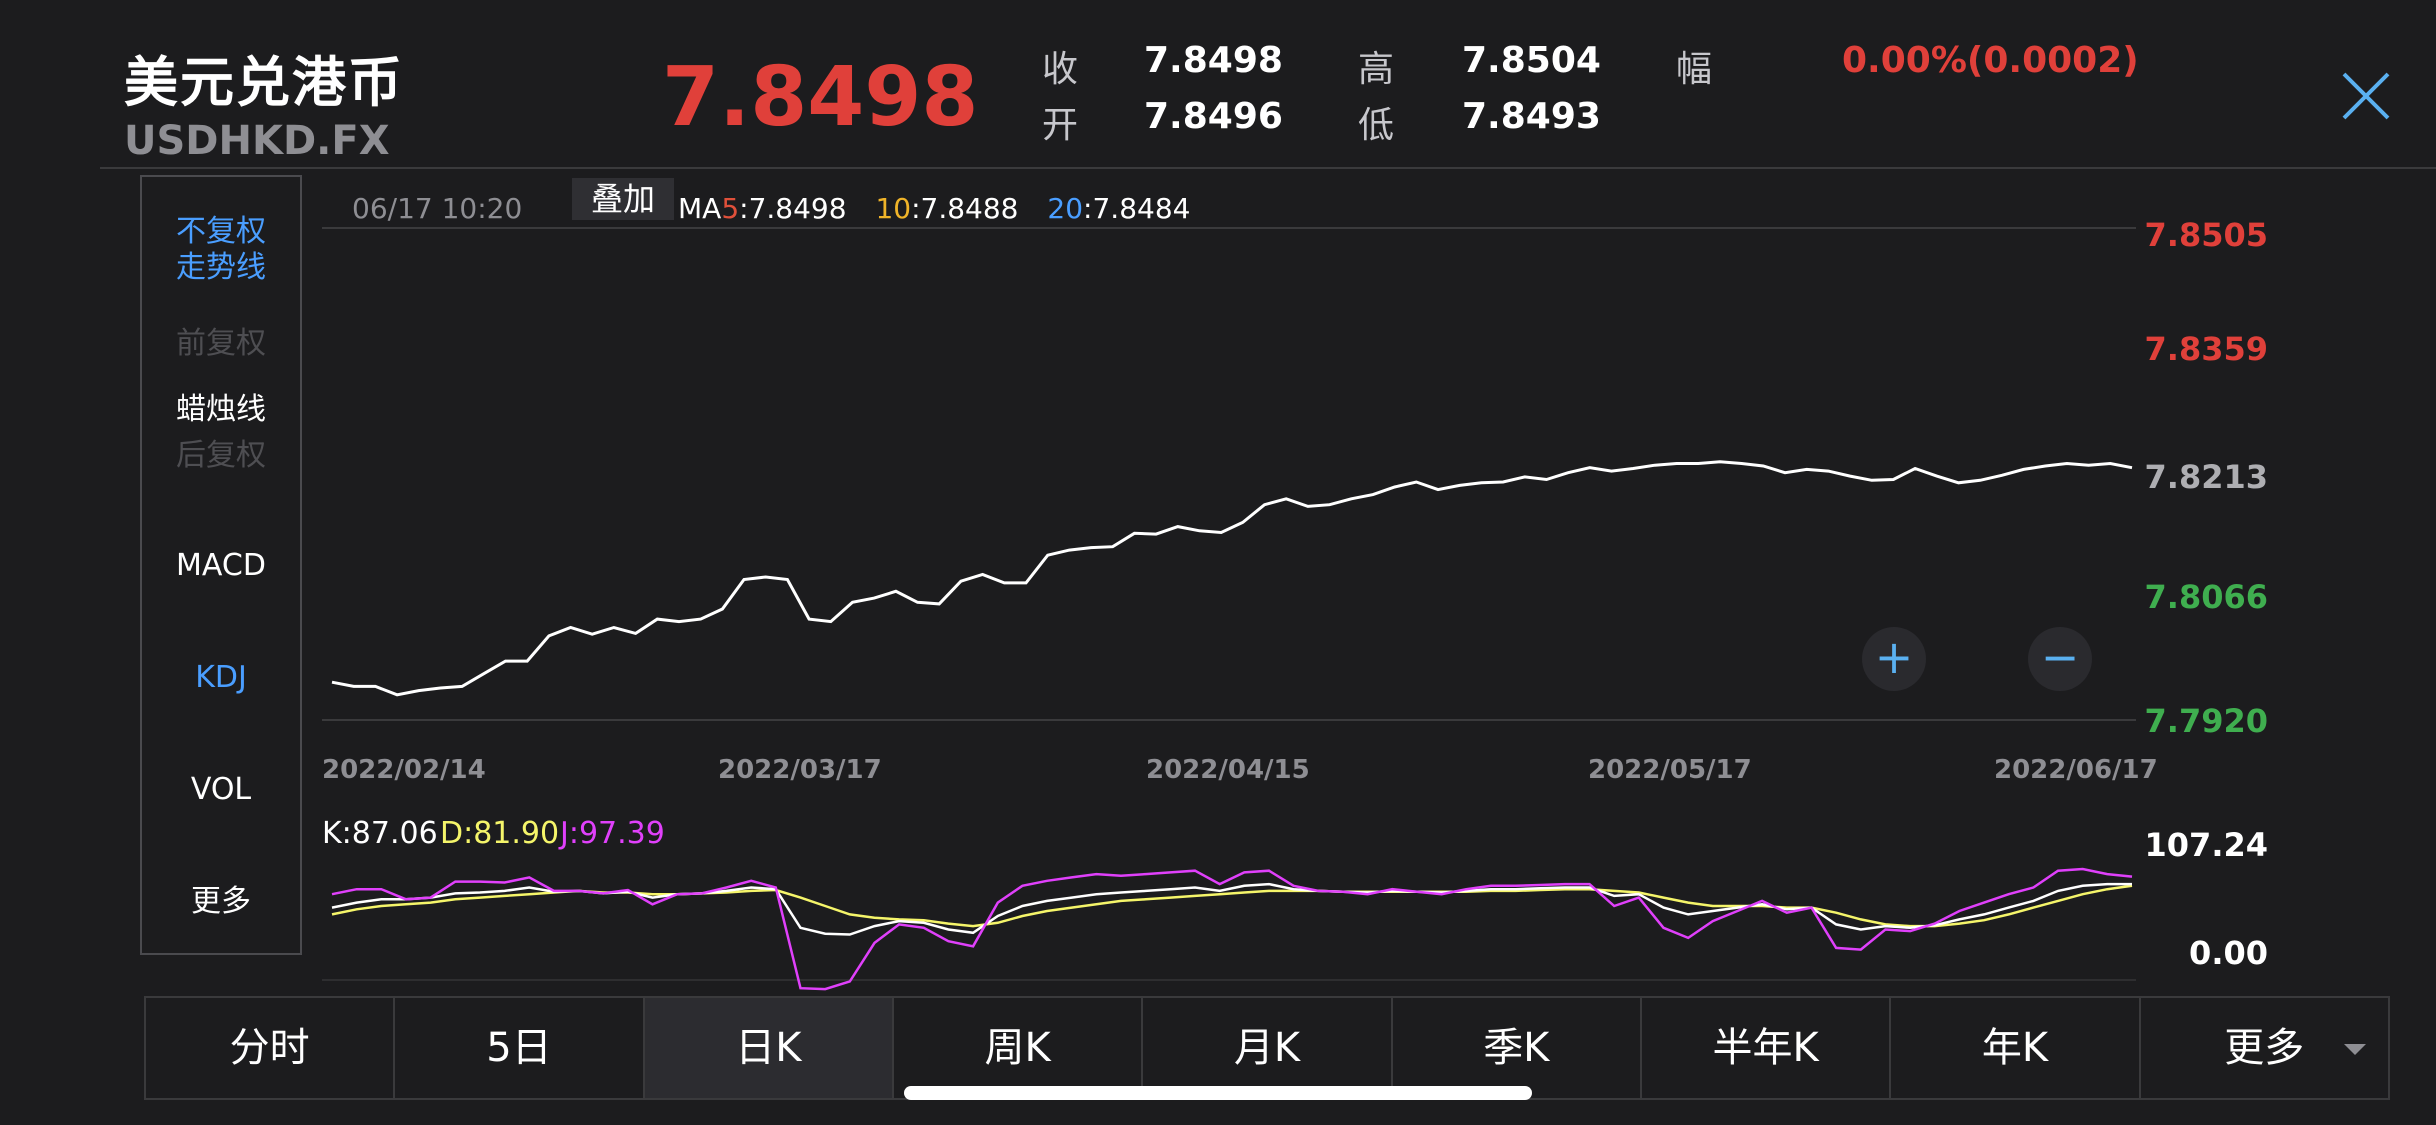  What do you see at coordinates (1517, 1048) in the screenshot?
I see `tab-quarterly-k: 季K` at bounding box center [1517, 1048].